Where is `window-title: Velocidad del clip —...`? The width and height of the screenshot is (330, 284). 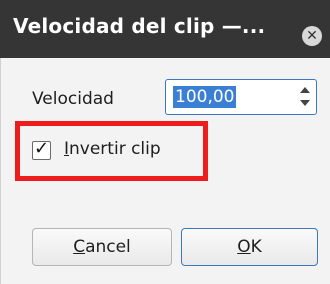 window-title: Velocidad del clip —... is located at coordinates (139, 26).